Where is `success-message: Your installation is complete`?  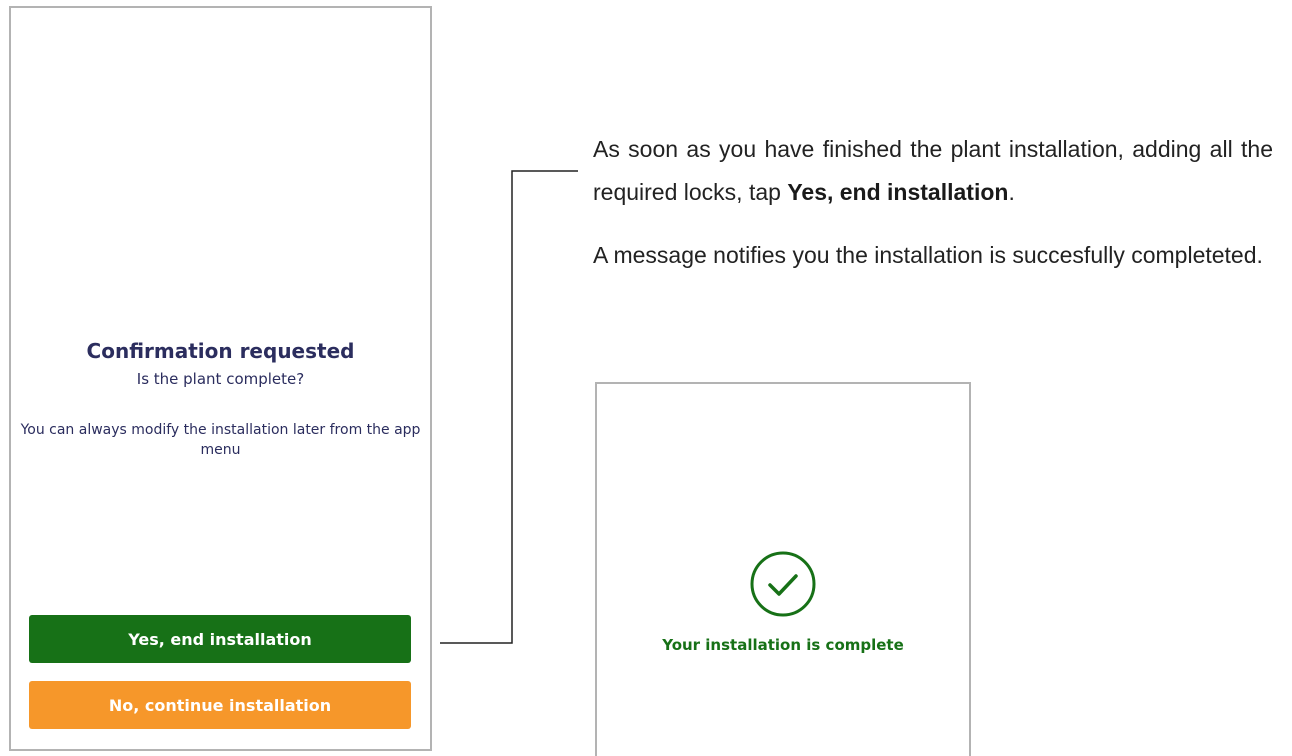
success-message: Your installation is complete is located at coordinates (783, 645).